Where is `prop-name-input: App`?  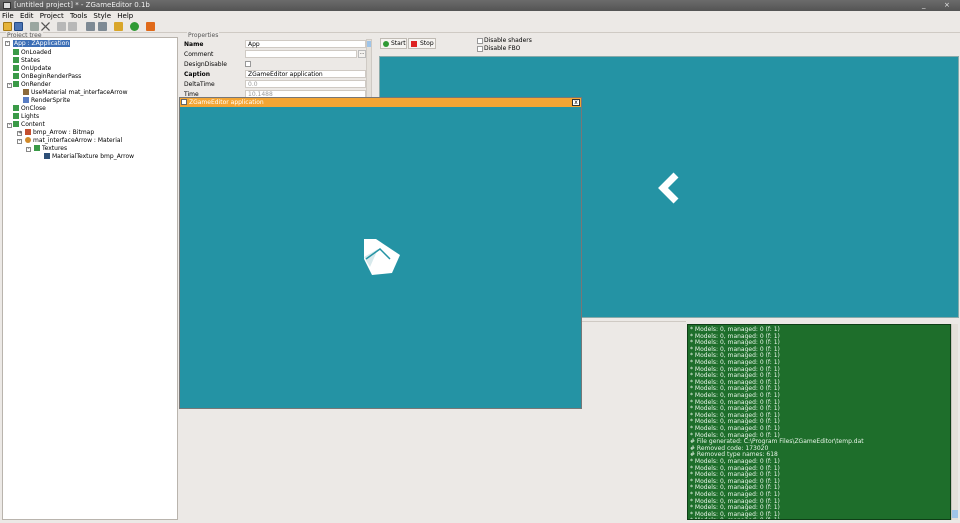
prop-name-input: App is located at coordinates (305, 44).